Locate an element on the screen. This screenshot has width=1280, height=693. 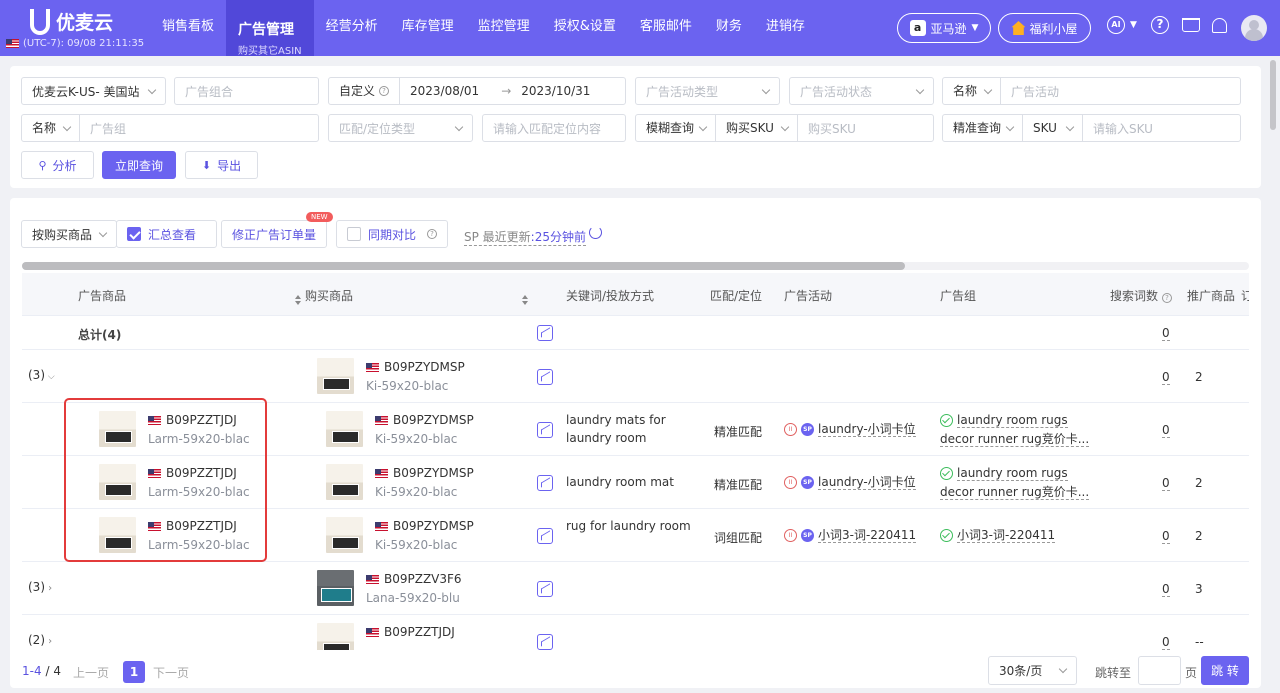
jump-button: 跳 转 is located at coordinates (1225, 670).